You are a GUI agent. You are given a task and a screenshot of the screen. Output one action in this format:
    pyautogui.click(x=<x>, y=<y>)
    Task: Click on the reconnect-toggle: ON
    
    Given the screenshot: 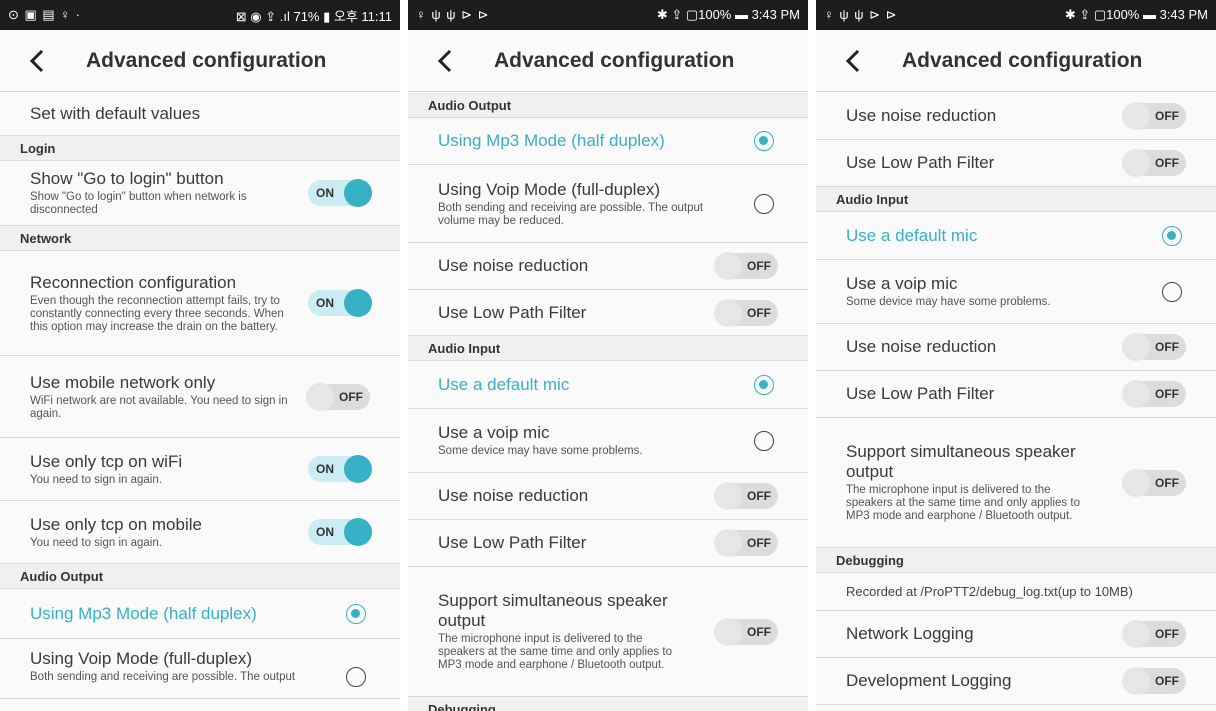 What is the action you would take?
    pyautogui.click(x=340, y=303)
    